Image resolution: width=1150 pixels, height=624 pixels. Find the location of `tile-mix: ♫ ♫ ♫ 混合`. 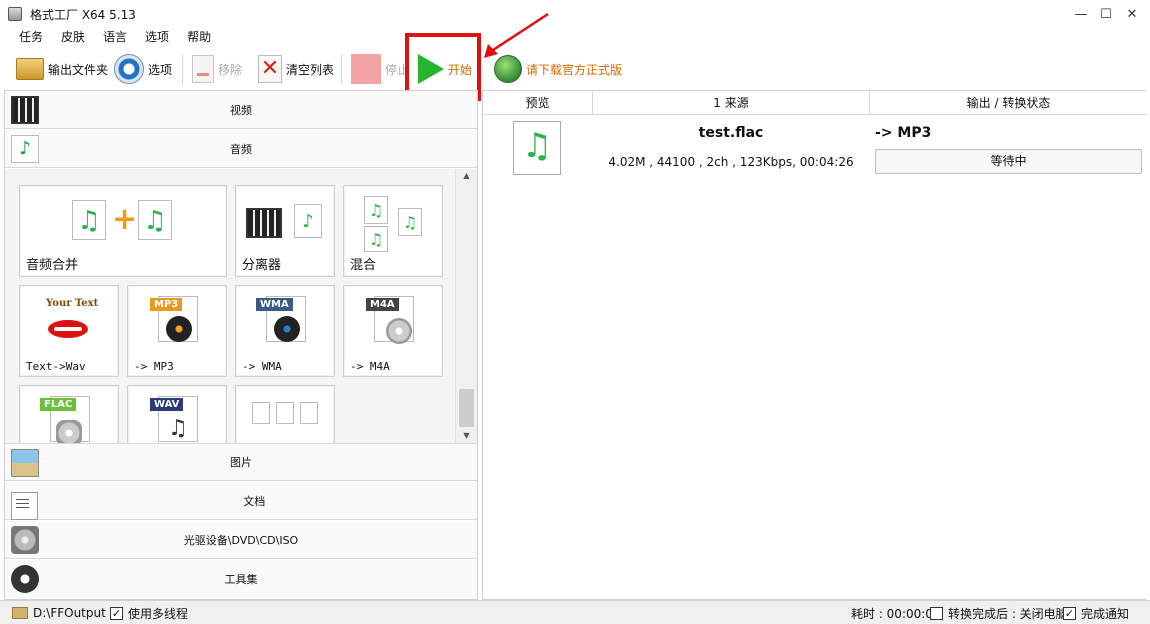

tile-mix: ♫ ♫ ♫ 混合 is located at coordinates (393, 231).